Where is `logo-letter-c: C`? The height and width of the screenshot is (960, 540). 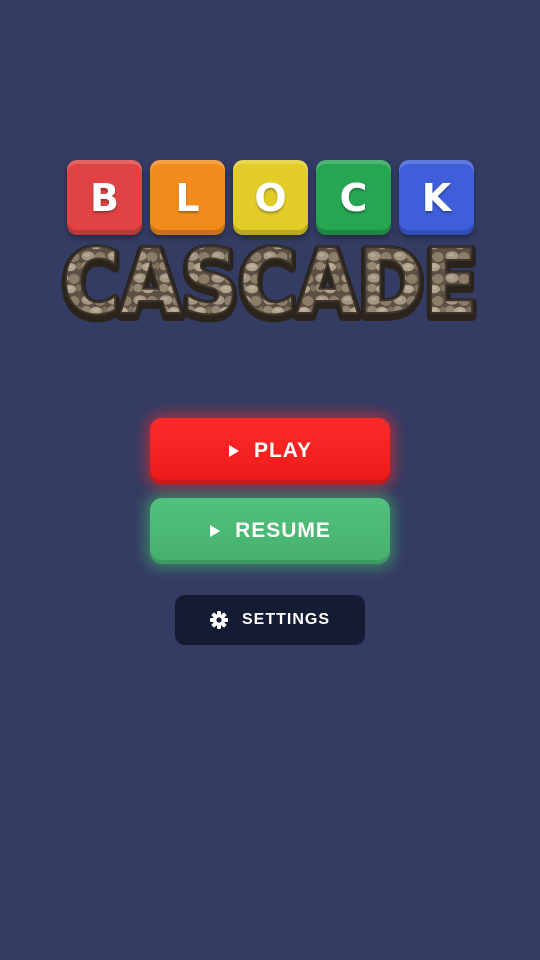 logo-letter-c: C is located at coordinates (353, 197).